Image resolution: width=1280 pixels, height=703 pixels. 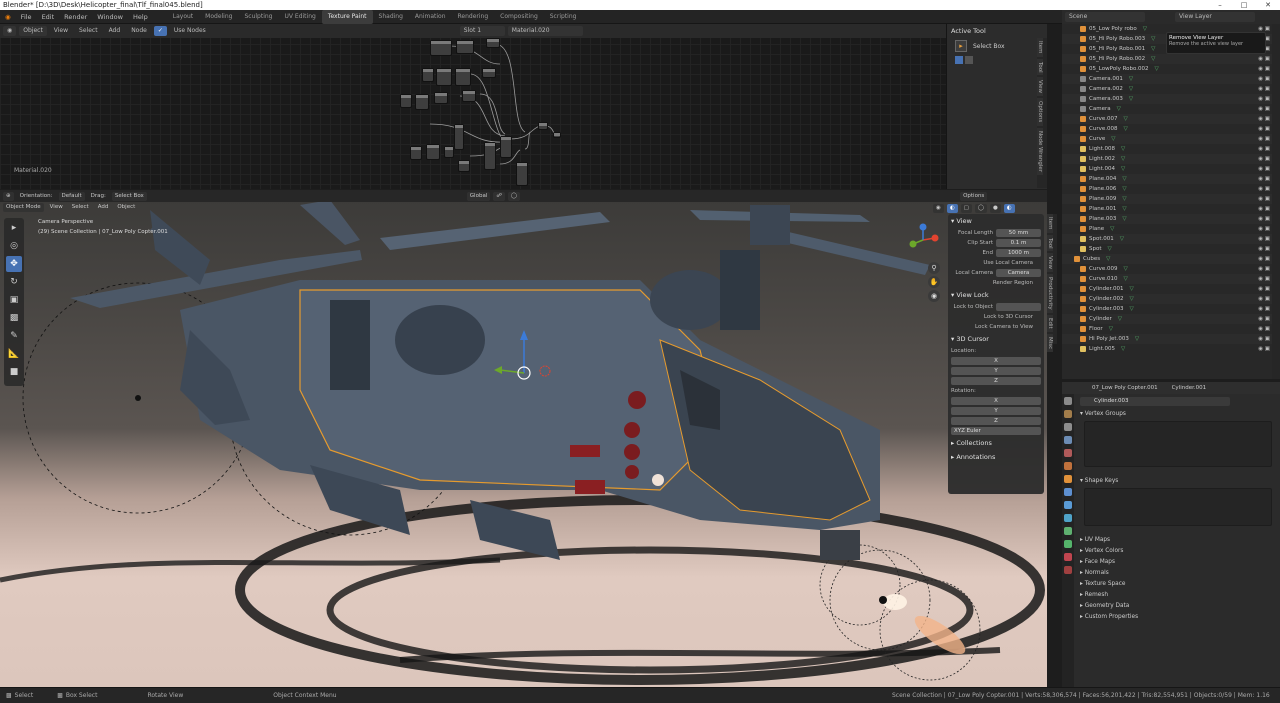 What do you see at coordinates (56, 207) in the screenshot?
I see `viewport-menu-view: View` at bounding box center [56, 207].